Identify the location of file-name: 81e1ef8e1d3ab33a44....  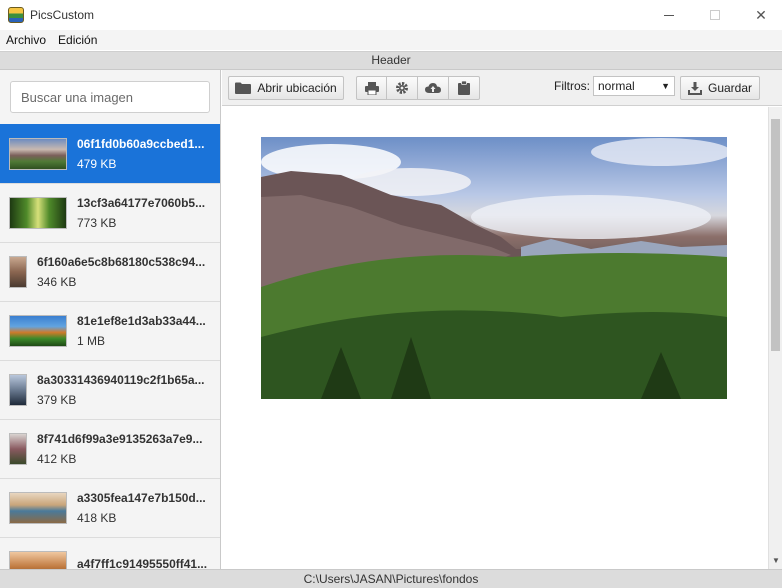
(141, 321).